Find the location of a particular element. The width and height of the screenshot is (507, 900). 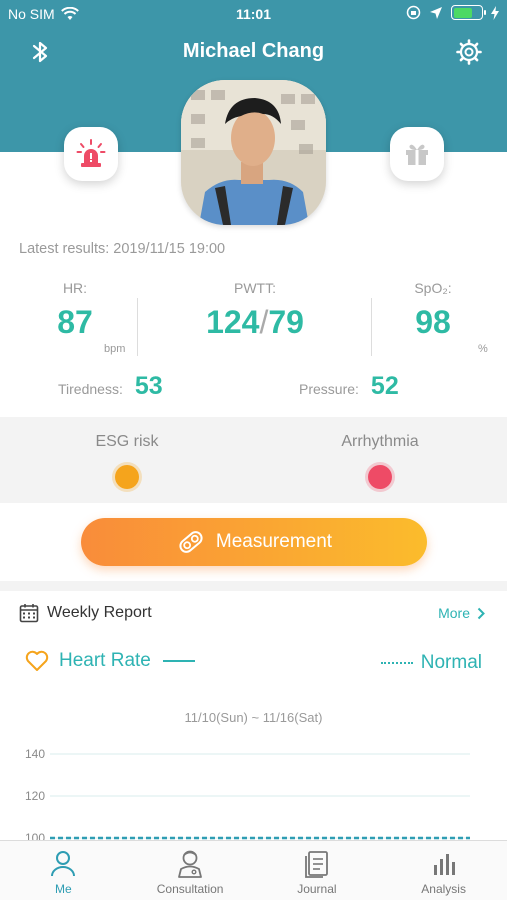

location-icon is located at coordinates (436, 12).